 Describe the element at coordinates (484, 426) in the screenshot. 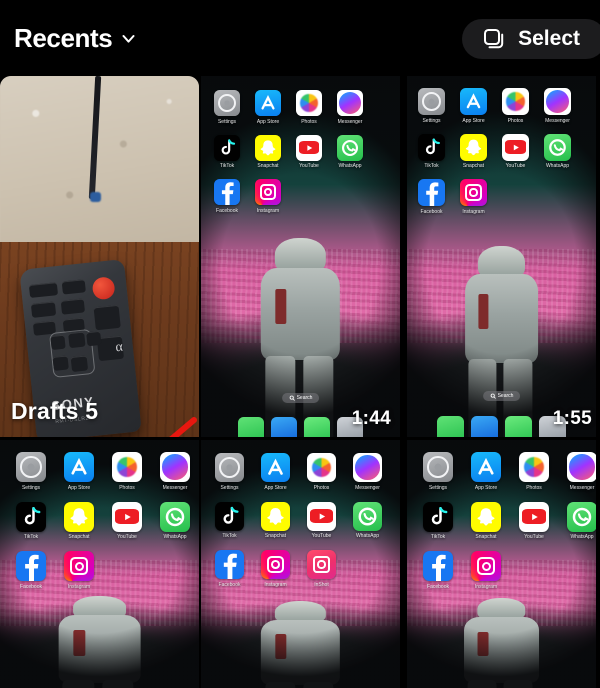

I see `safari-icon` at that location.